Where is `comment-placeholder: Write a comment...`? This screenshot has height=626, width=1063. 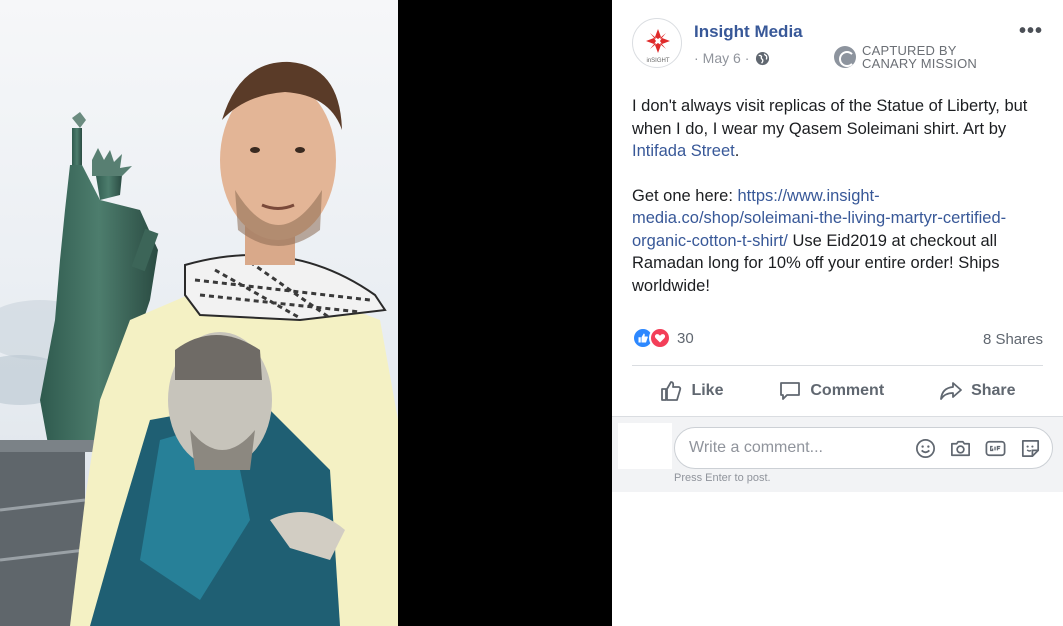
comment-placeholder: Write a comment... is located at coordinates (756, 447).